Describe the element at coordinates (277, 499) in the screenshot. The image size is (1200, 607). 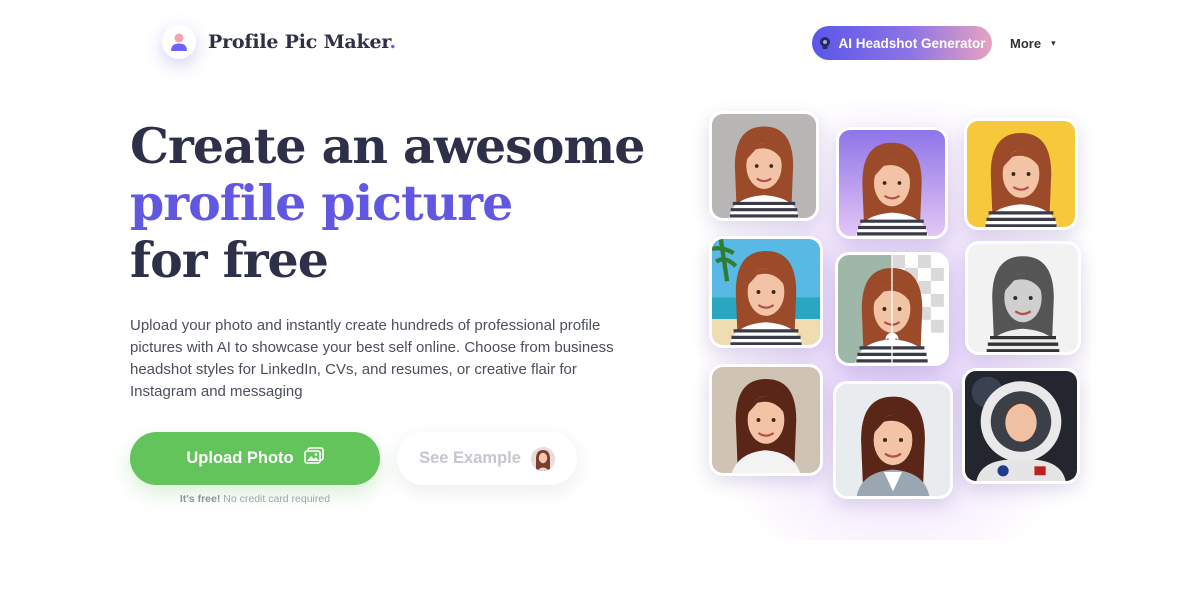
I see `note-rest: No credit card required` at that location.